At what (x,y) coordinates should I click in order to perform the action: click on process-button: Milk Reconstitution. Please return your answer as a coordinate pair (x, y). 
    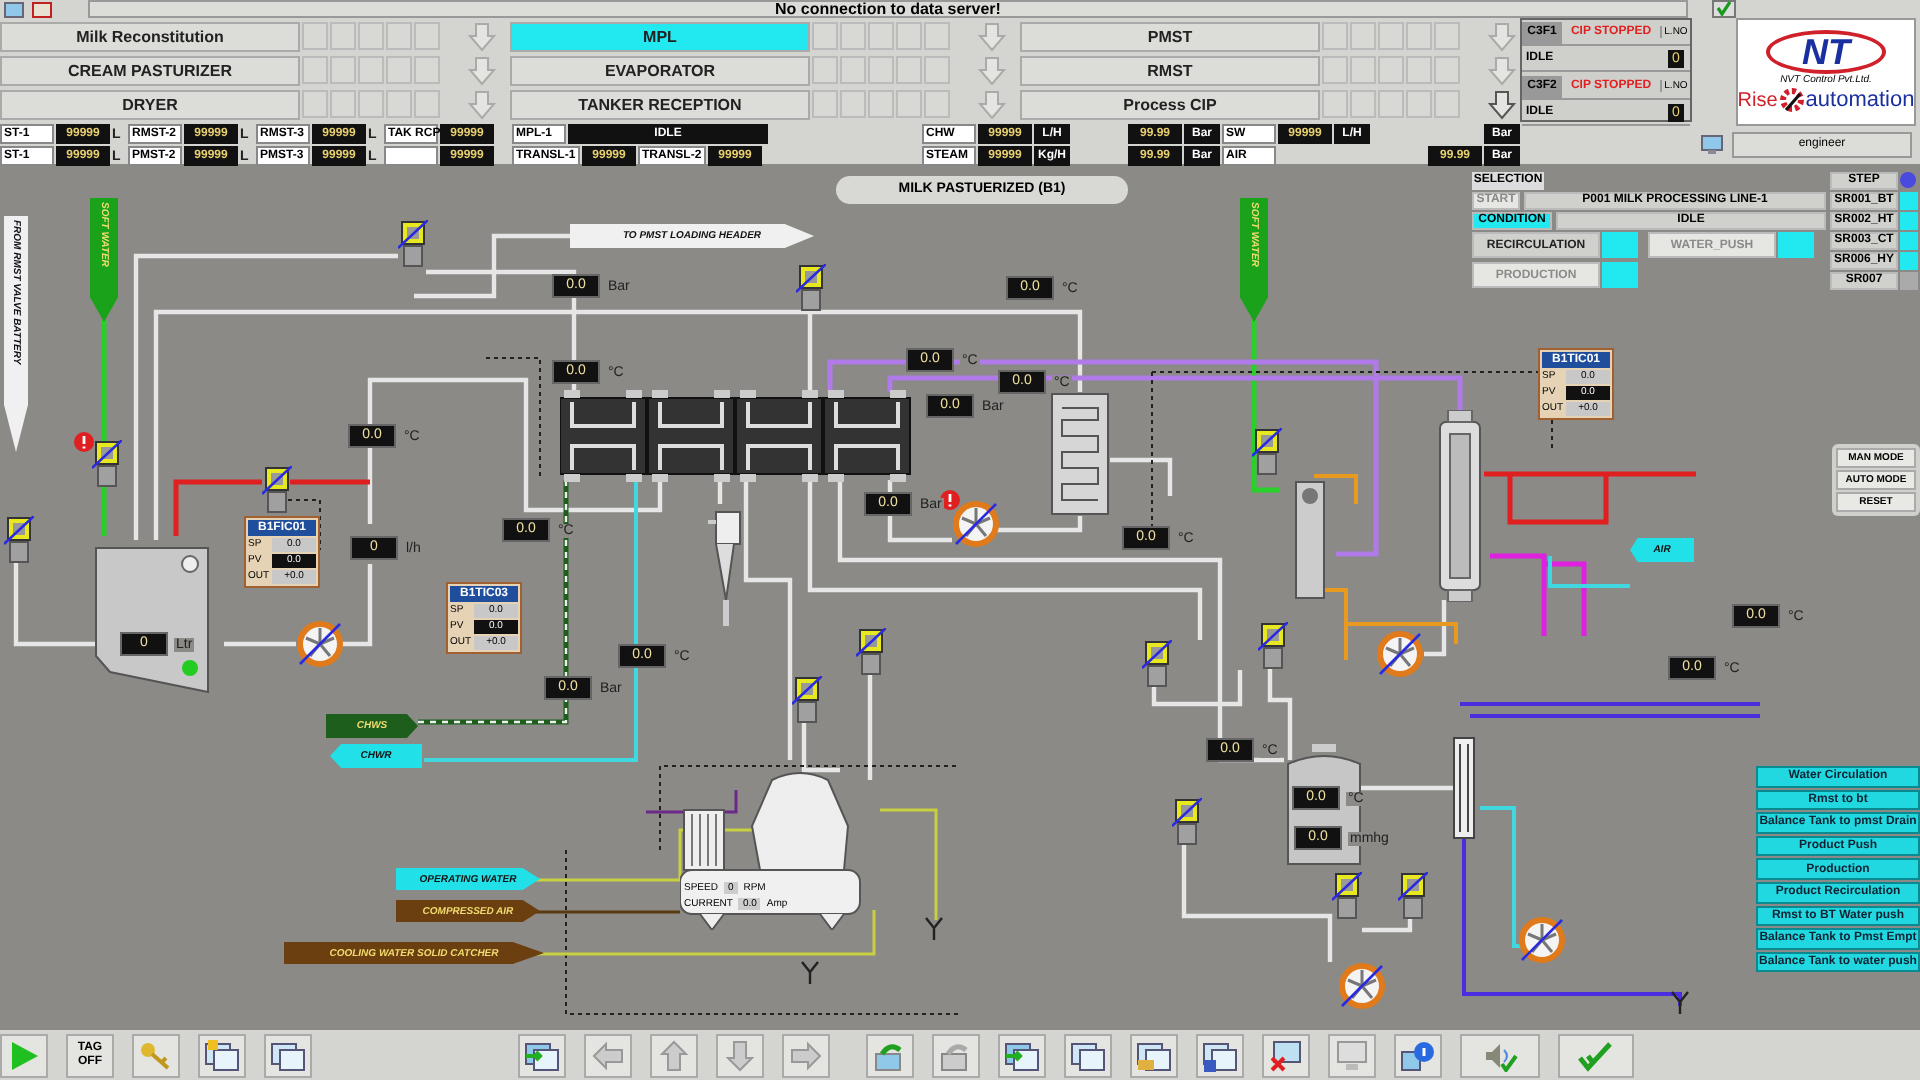
    Looking at the image, I should click on (150, 36).